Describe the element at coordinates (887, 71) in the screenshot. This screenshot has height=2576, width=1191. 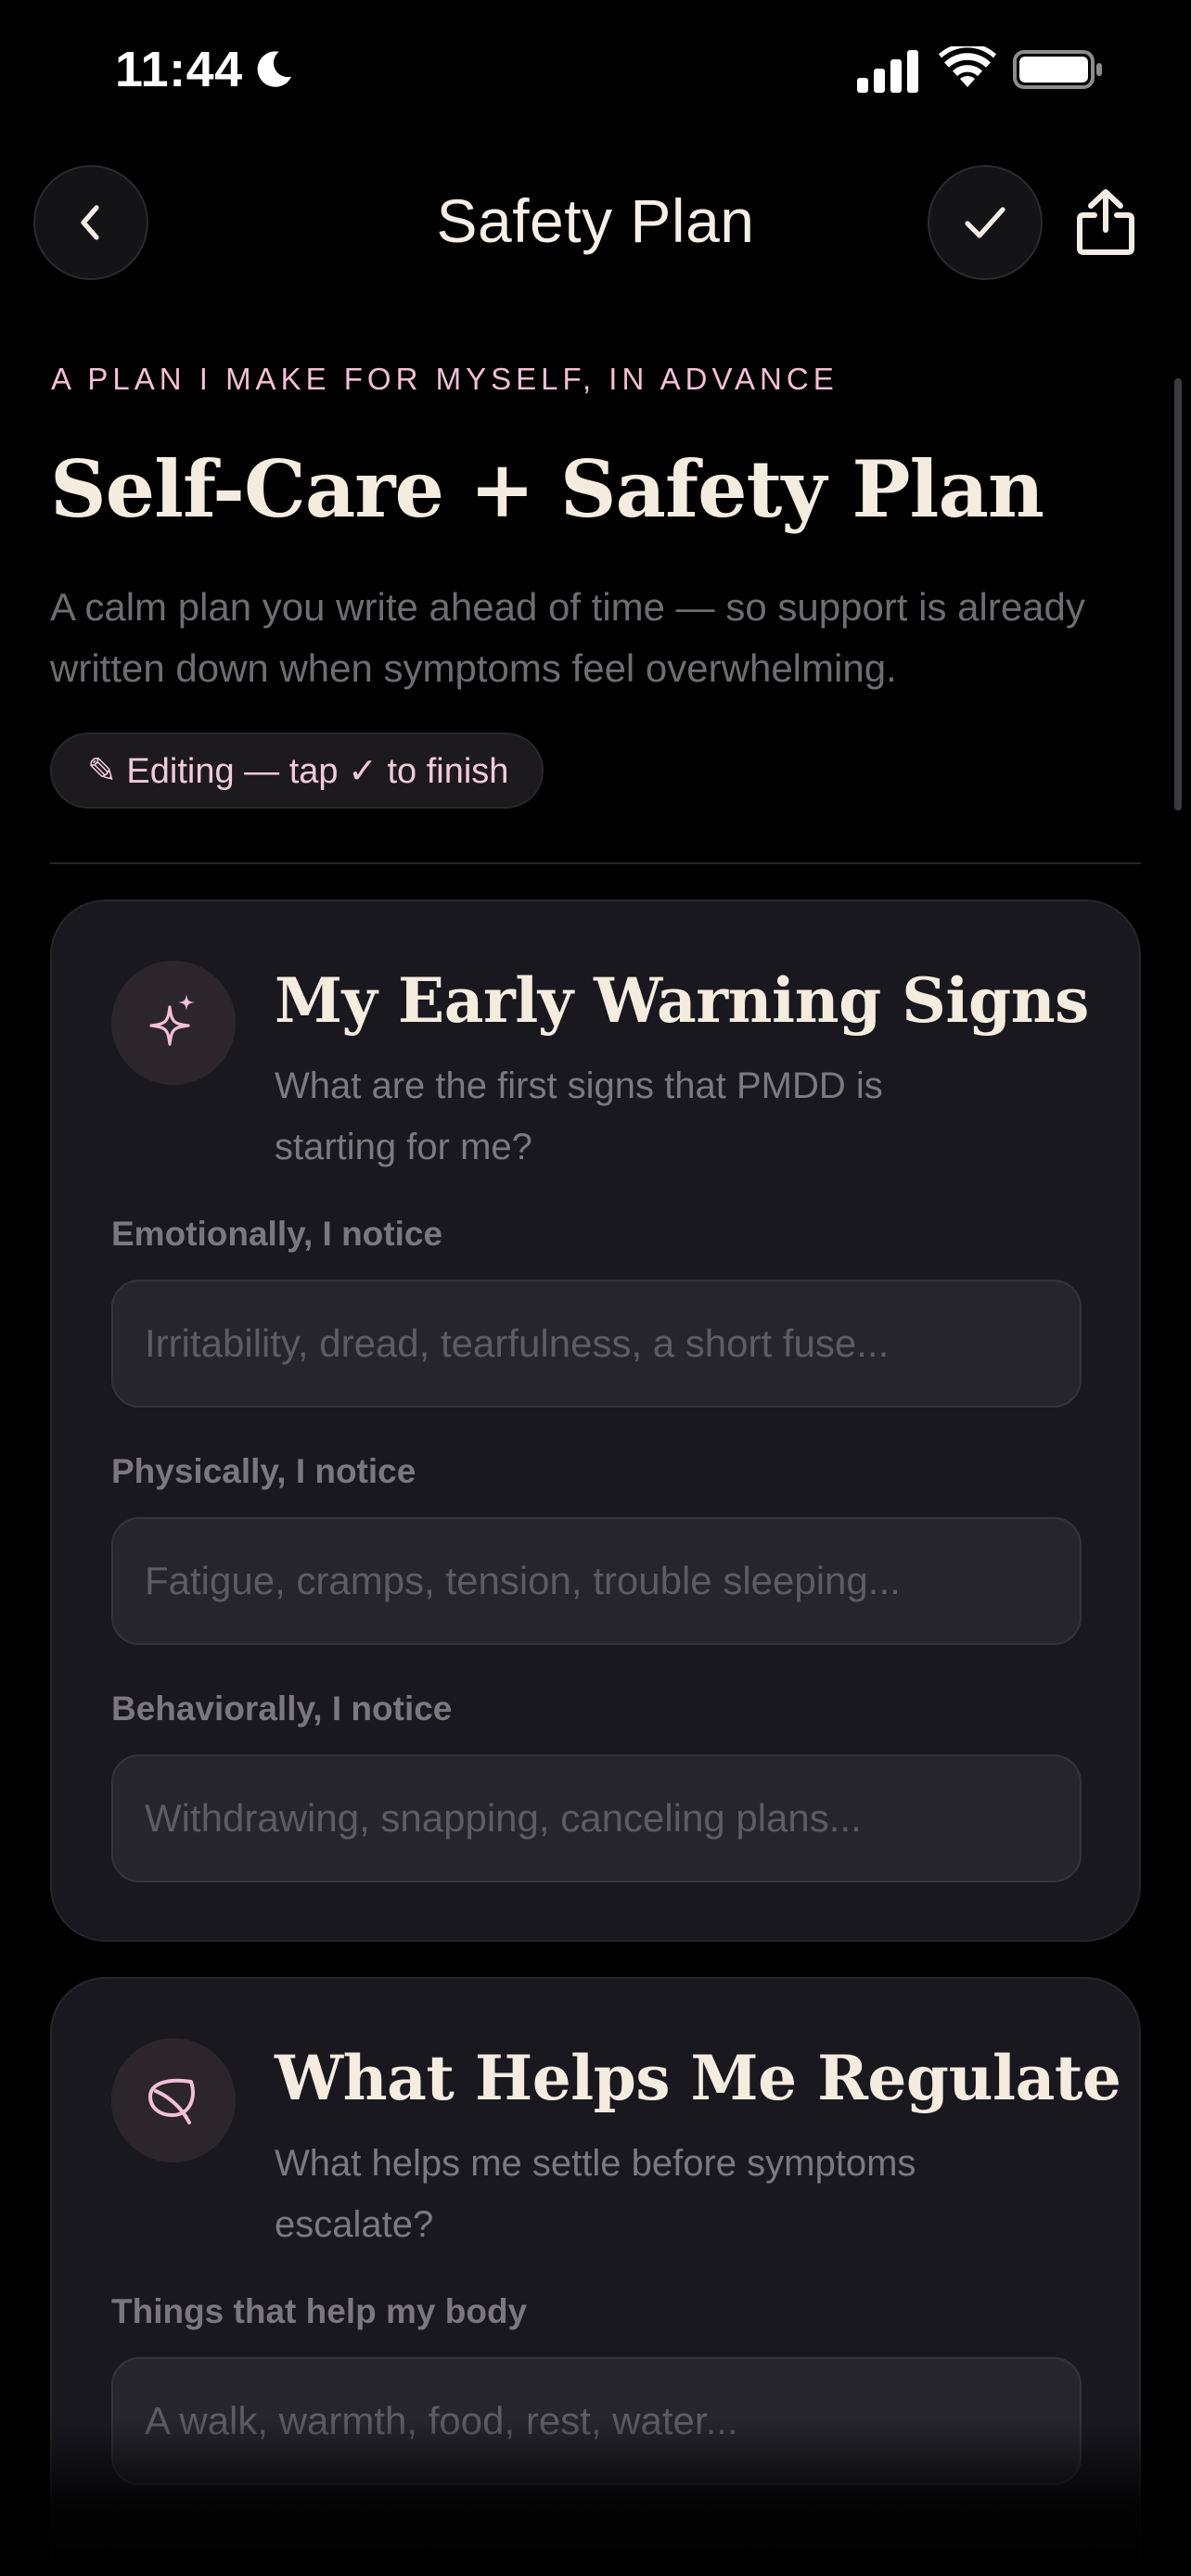
I see `signal-icon` at that location.